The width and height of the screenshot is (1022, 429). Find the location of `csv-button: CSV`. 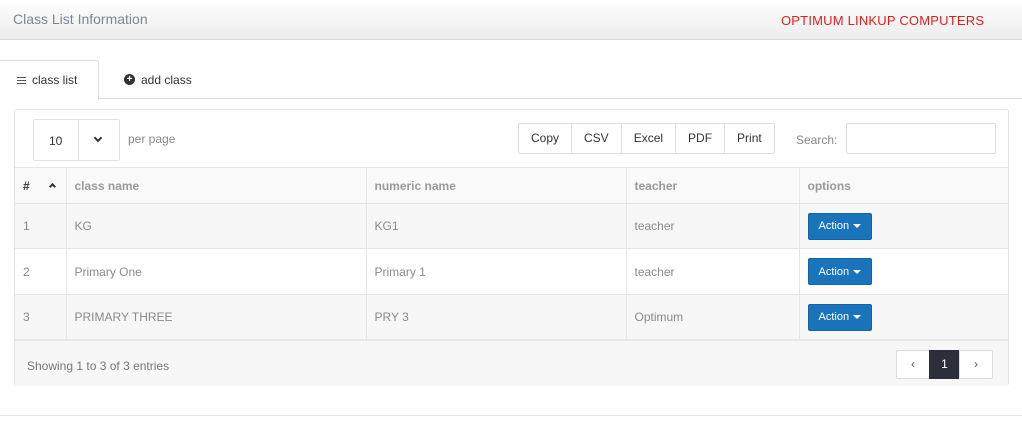

csv-button: CSV is located at coordinates (596, 138).